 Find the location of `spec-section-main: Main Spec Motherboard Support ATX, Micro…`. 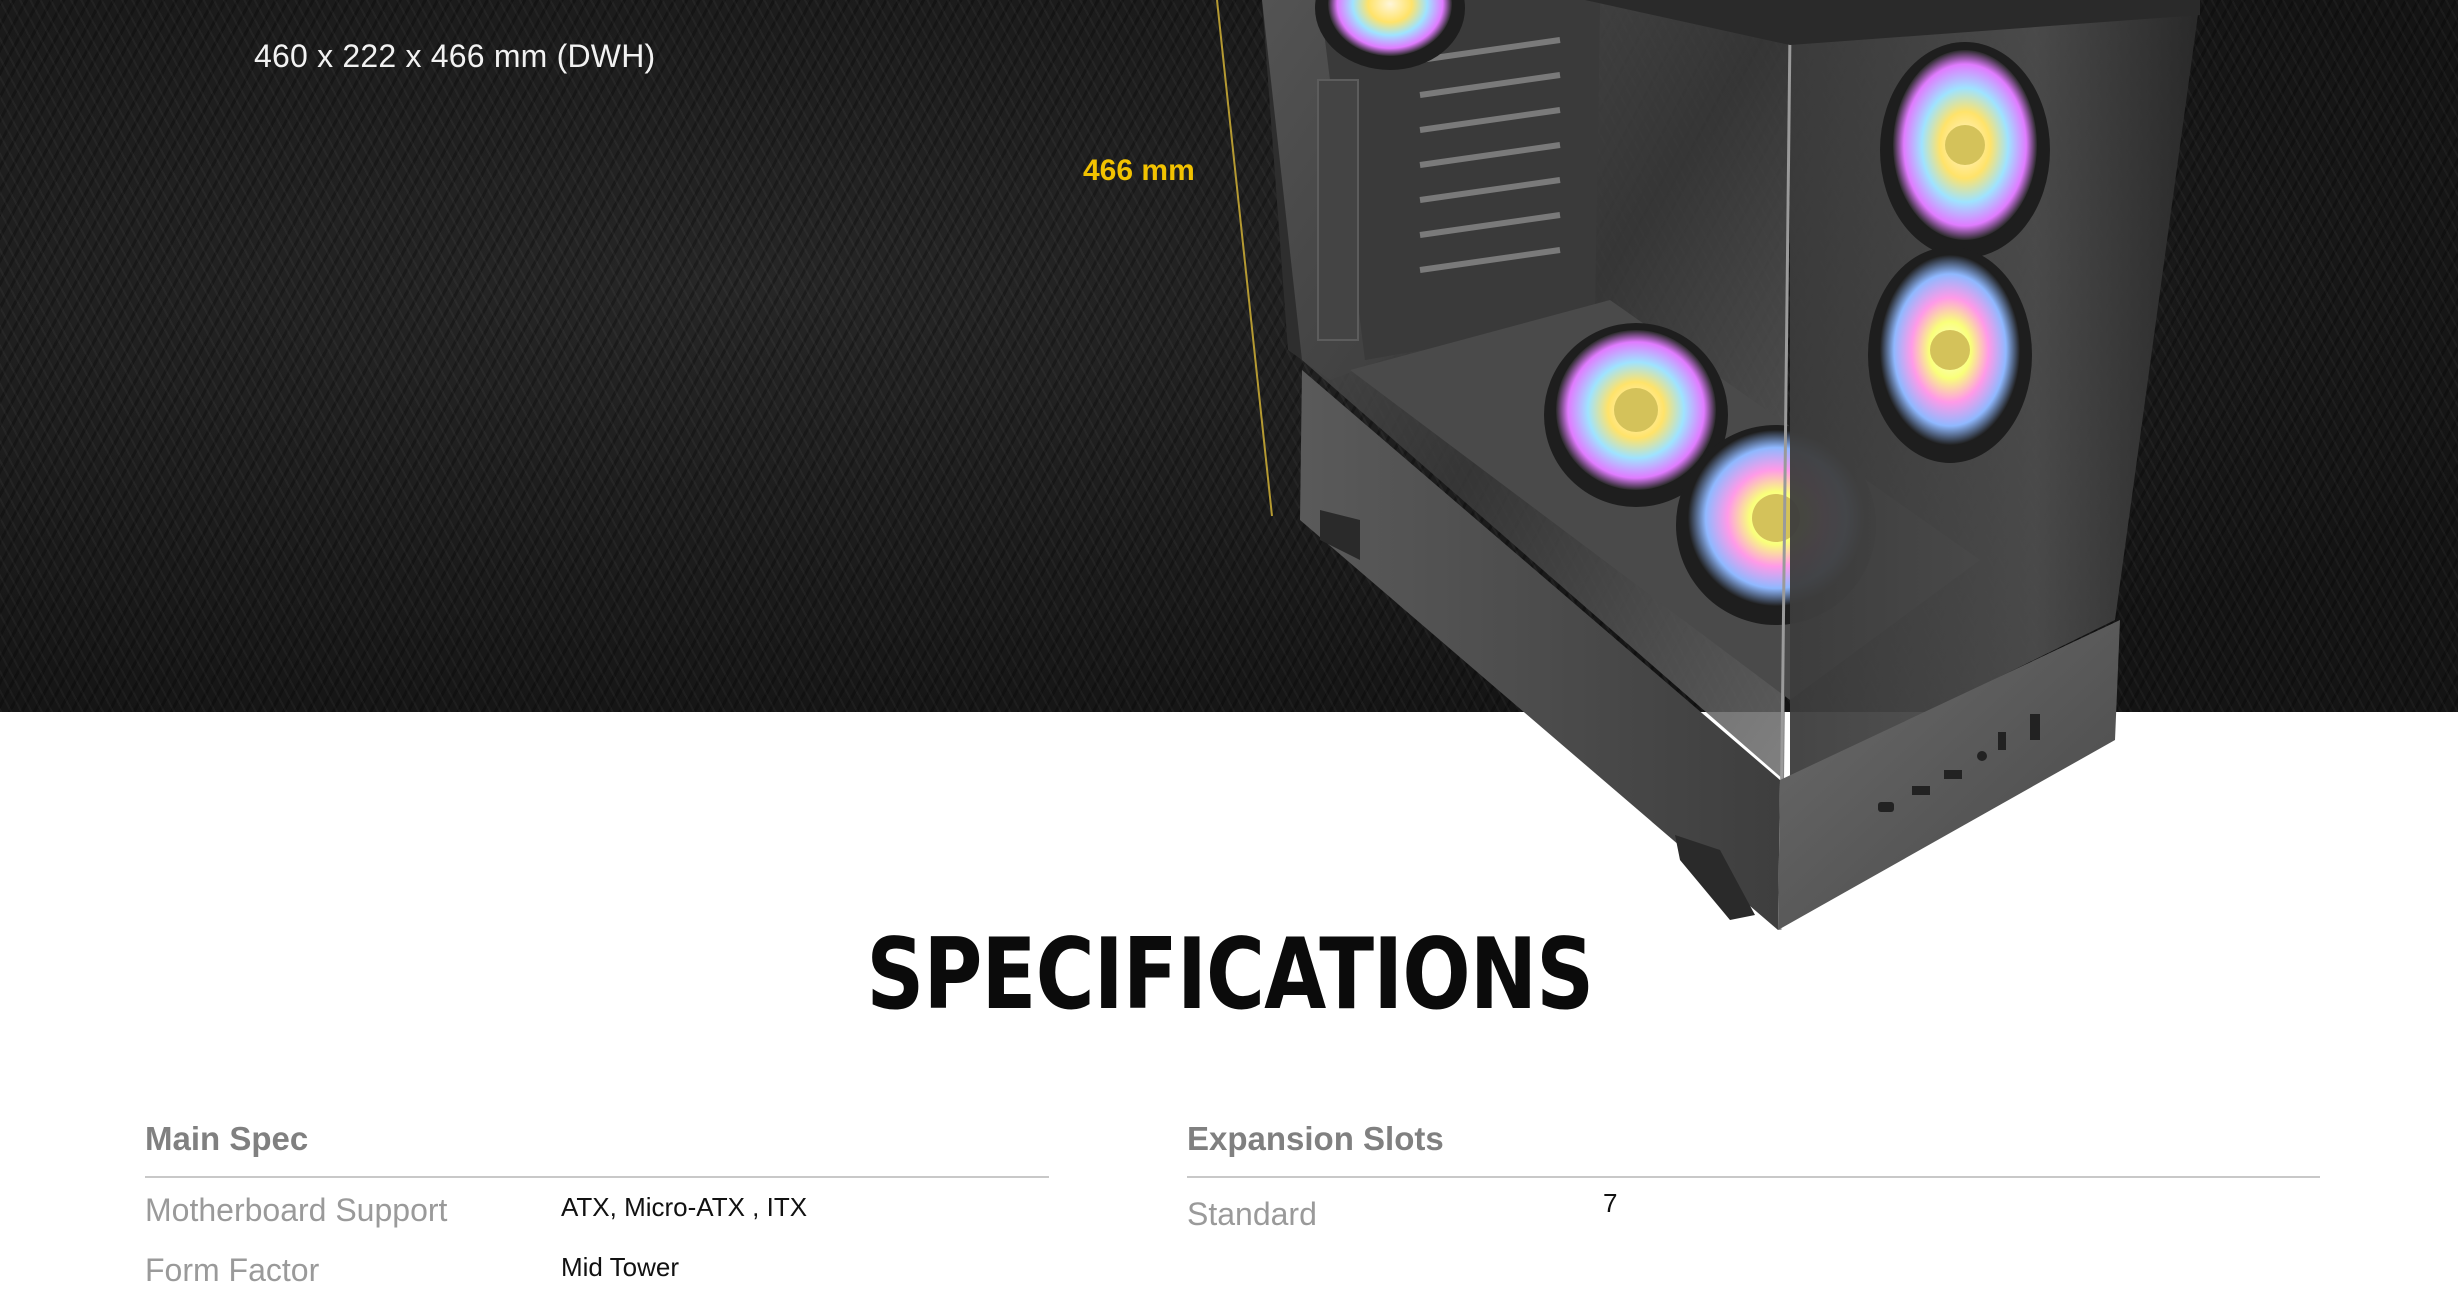

spec-section-main: Main Spec Motherboard Support ATX, Micro… is located at coordinates (597, 1207).